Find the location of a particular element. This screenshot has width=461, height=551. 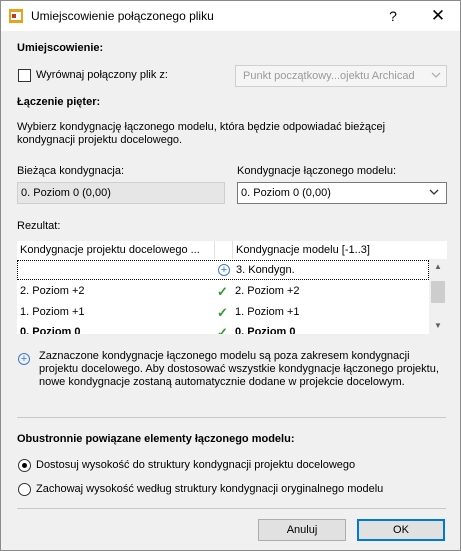

radio-keep-height is located at coordinates (24, 489).